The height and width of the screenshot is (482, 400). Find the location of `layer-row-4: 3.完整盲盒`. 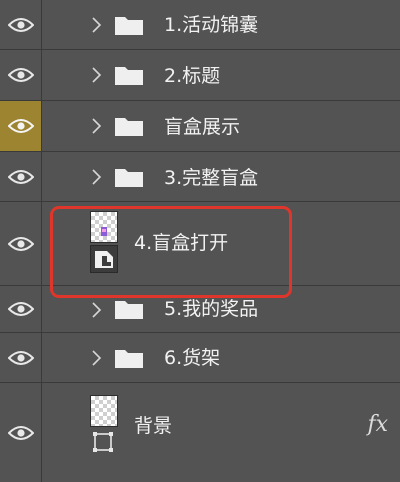

layer-row-4: 3.完整盲盒 is located at coordinates (200, 177).